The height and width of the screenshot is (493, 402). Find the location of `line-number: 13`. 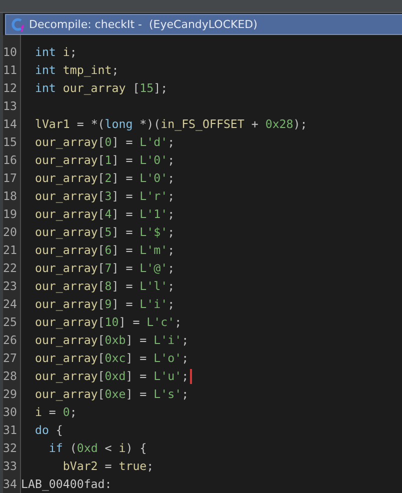

line-number: 13 is located at coordinates (10, 106).